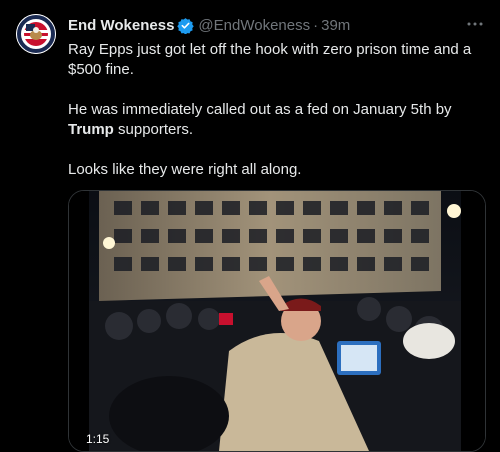 The height and width of the screenshot is (452, 500). I want to click on text-segment: supporters., so click(153, 129).